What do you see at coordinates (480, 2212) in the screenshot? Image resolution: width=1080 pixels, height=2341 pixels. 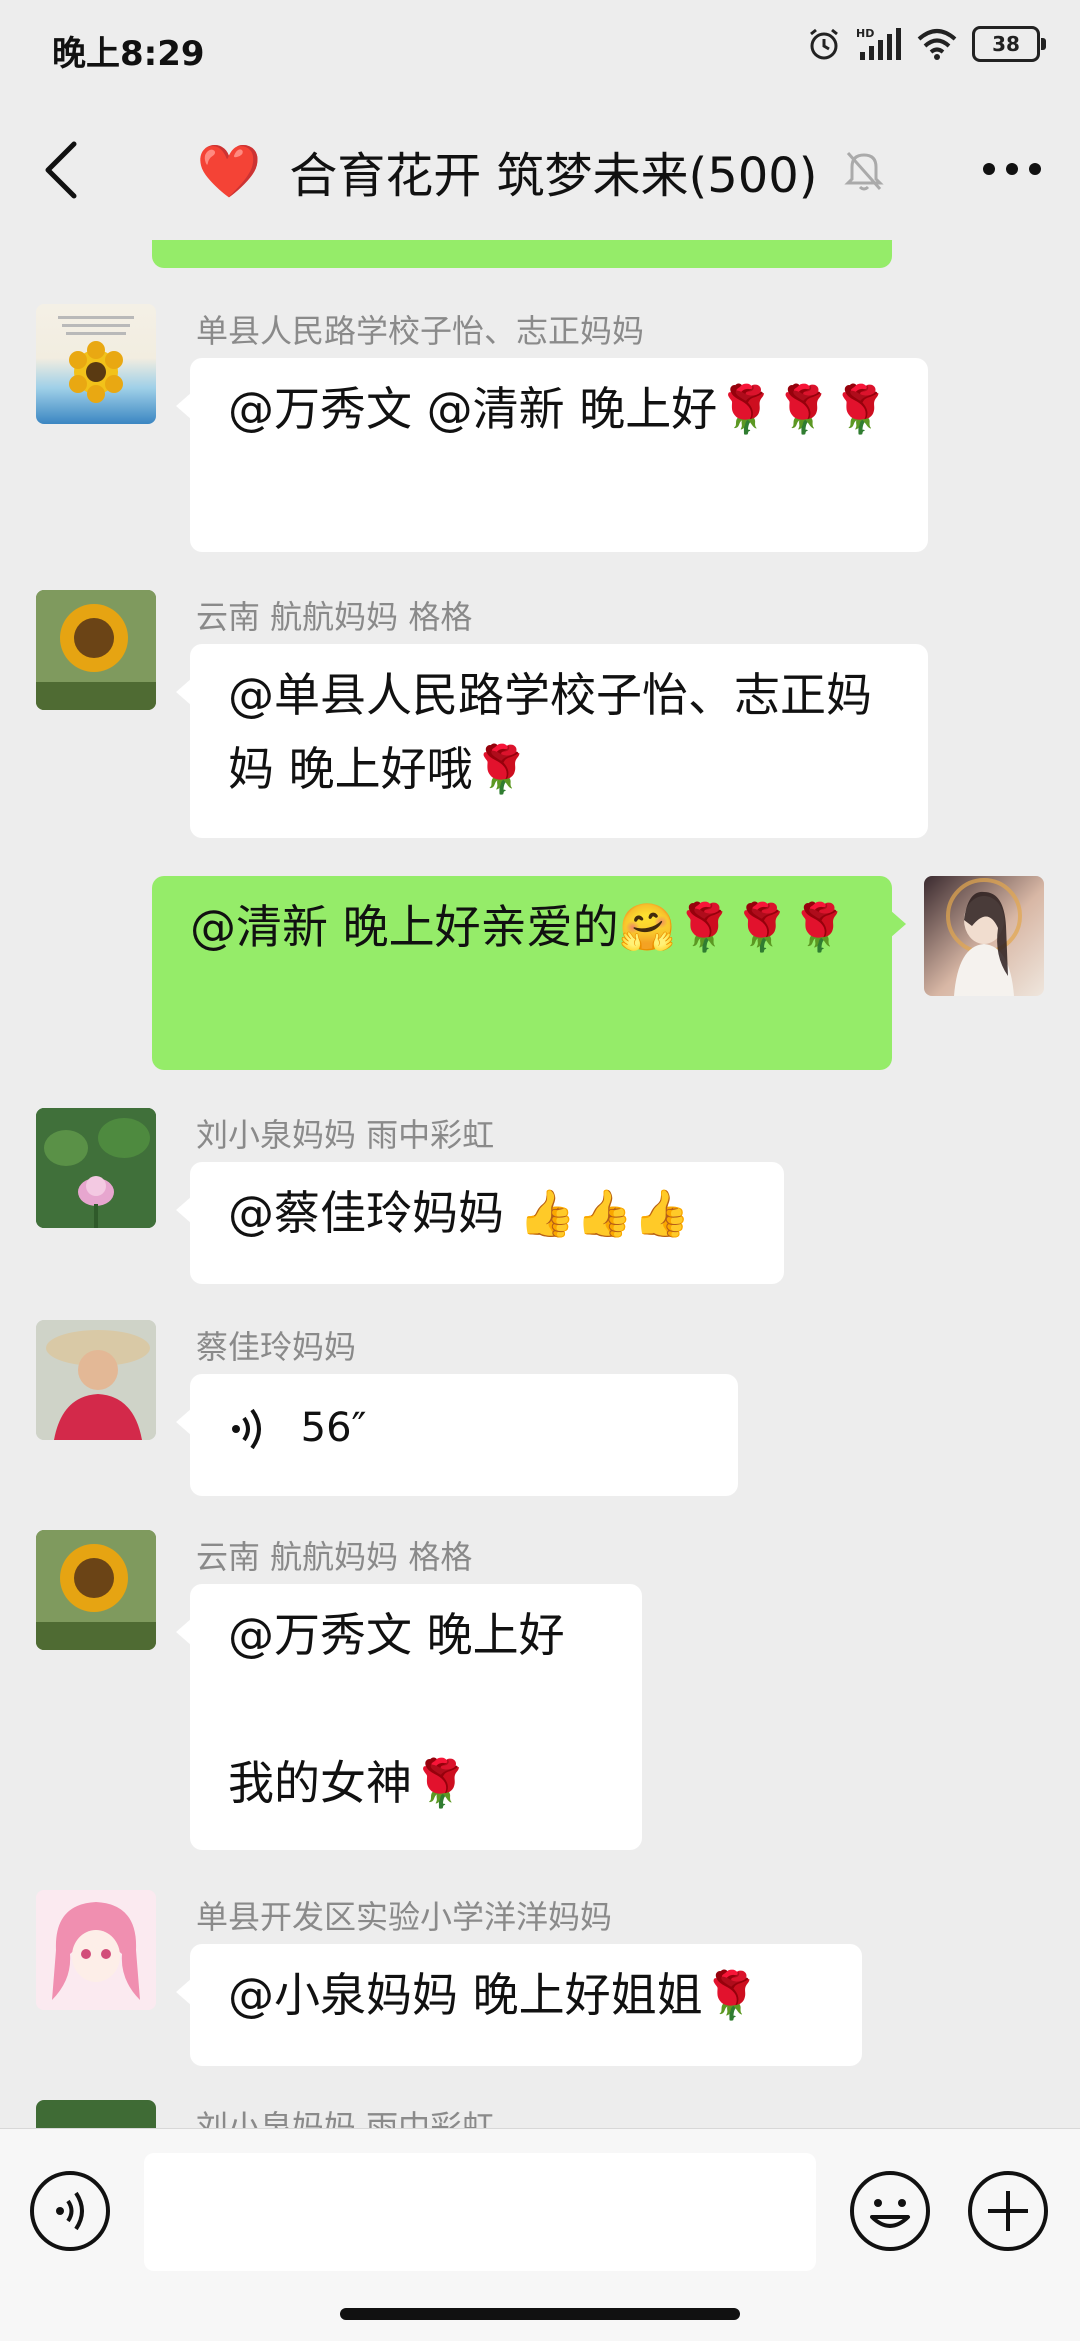 I see `message-input` at bounding box center [480, 2212].